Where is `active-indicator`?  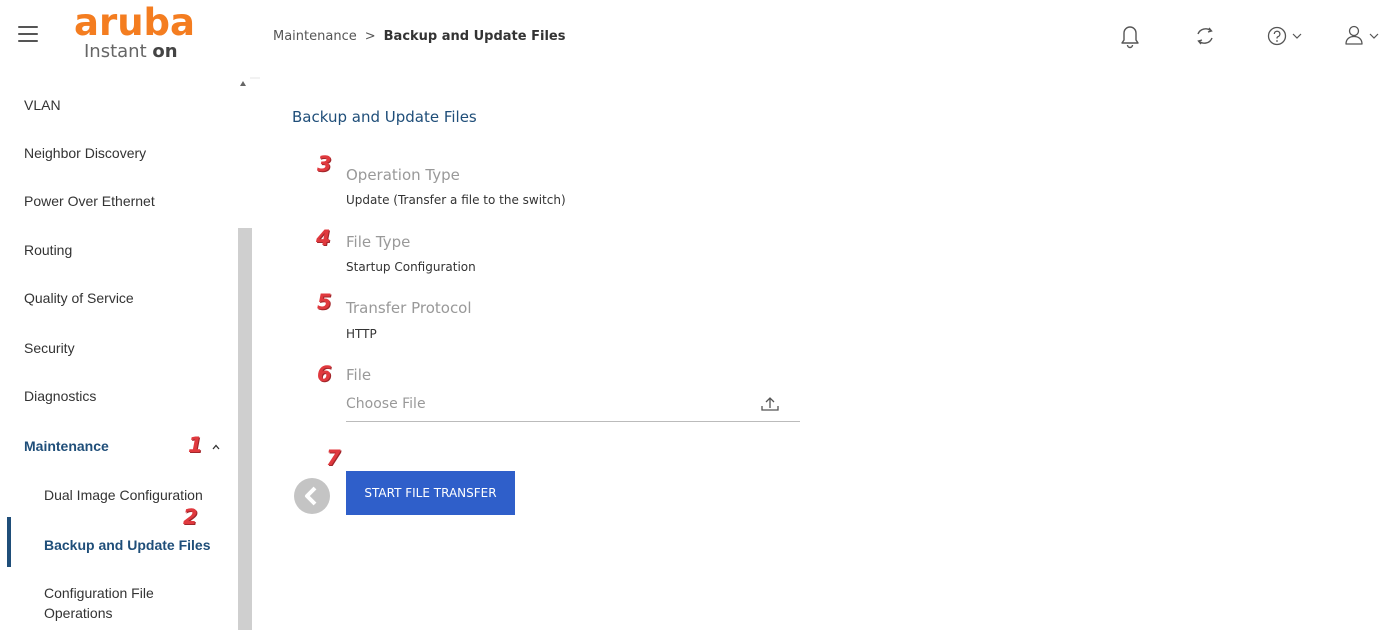 active-indicator is located at coordinates (9, 542).